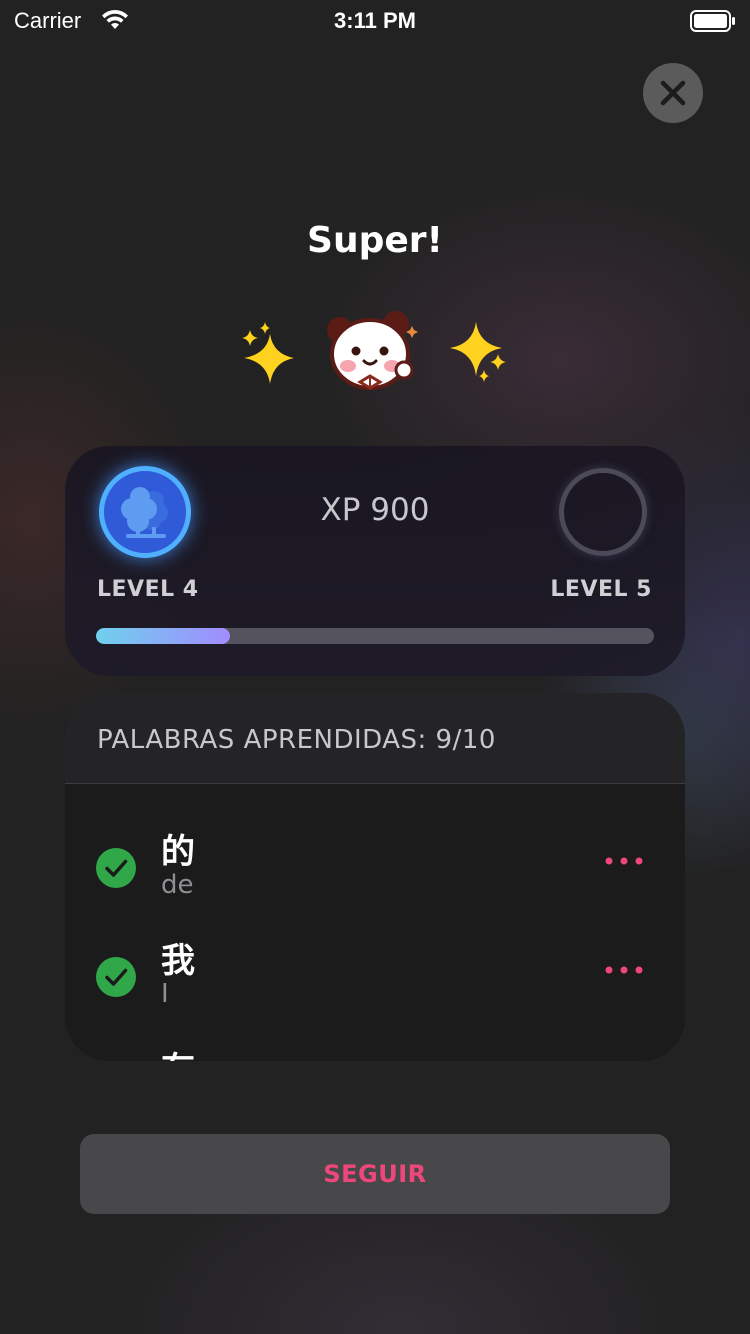 This screenshot has width=750, height=1334. Describe the element at coordinates (163, 636) in the screenshot. I see `xp-progress-fill` at that location.